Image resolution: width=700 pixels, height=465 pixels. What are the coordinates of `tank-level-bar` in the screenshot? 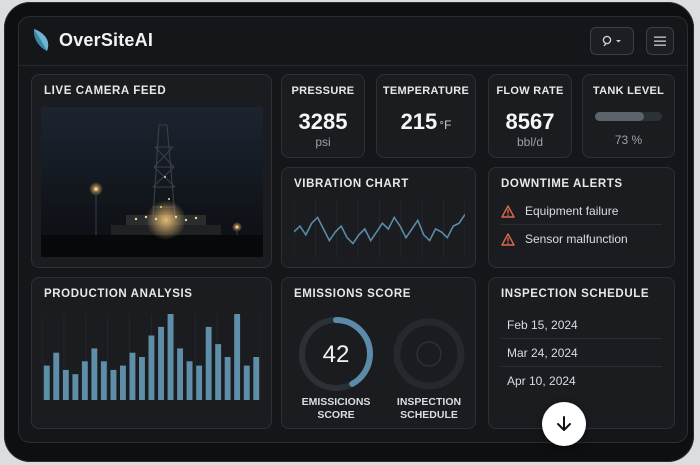 It's located at (628, 116).